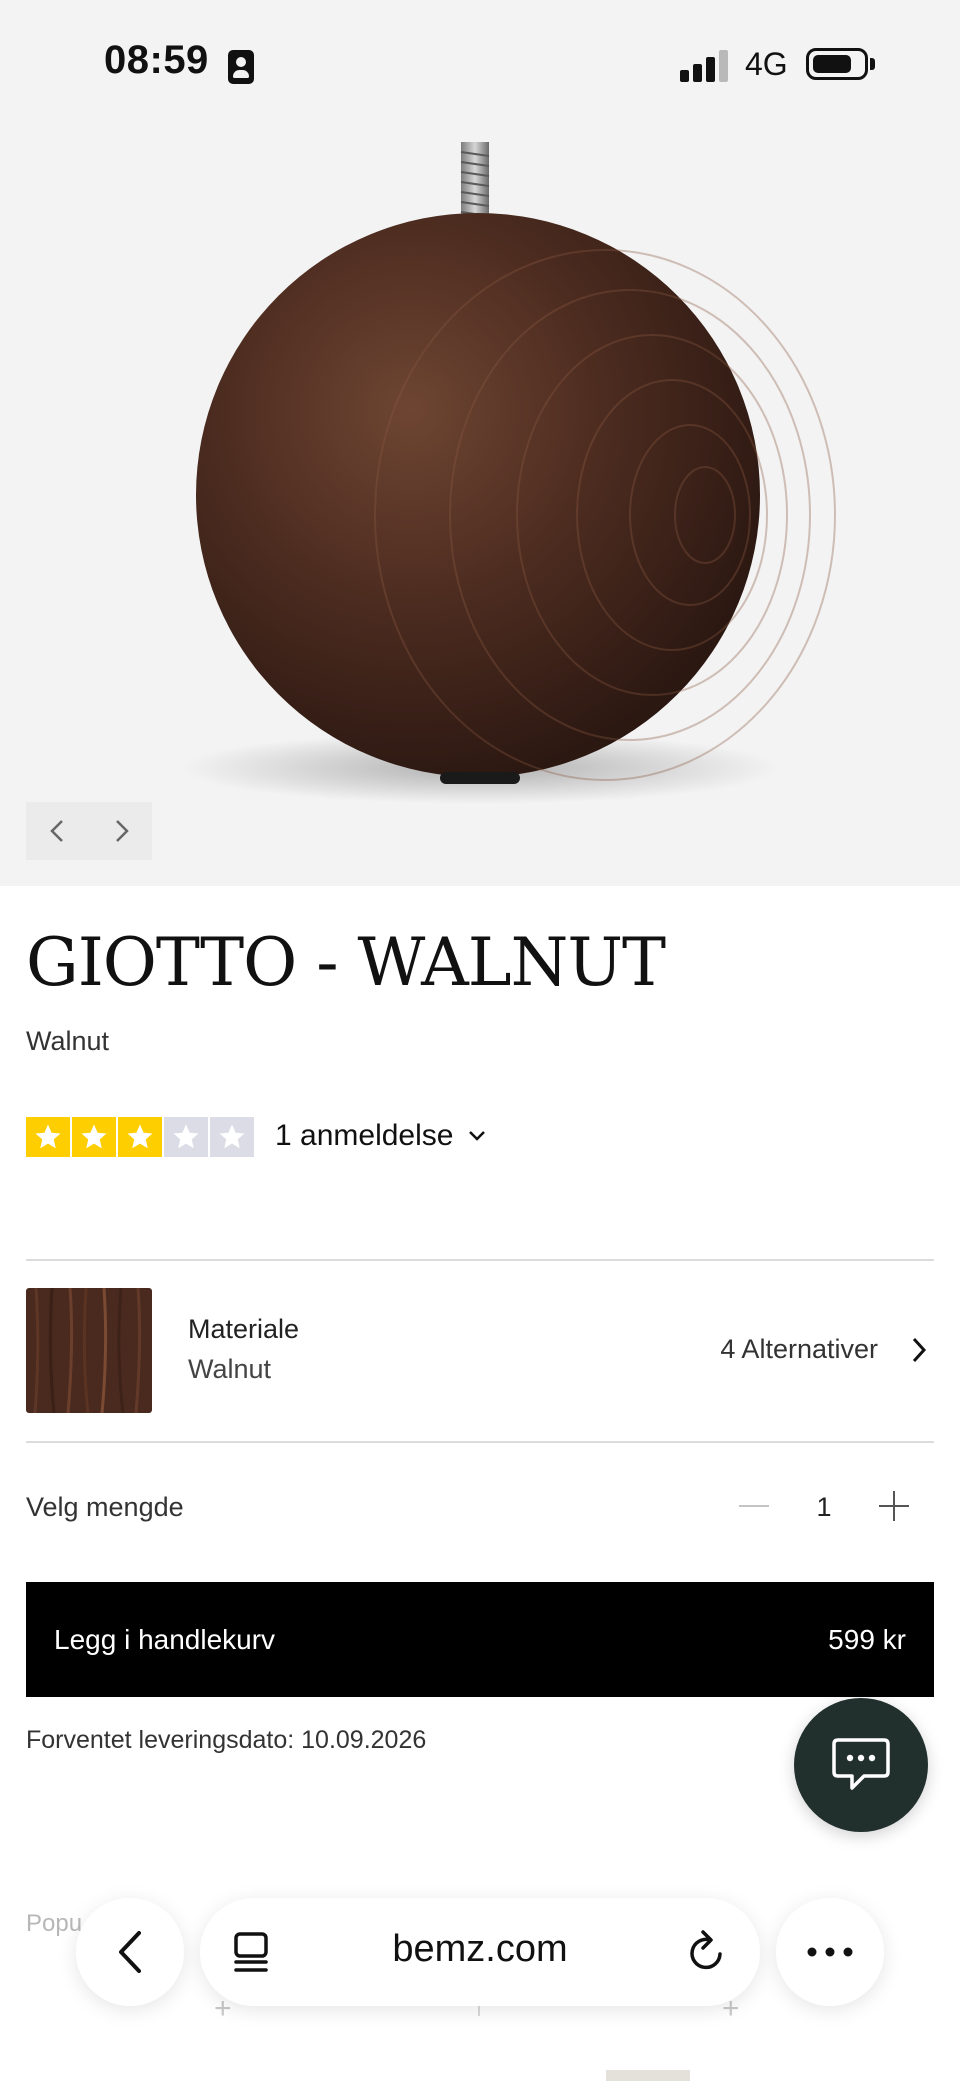 The height and width of the screenshot is (2081, 960). Describe the element at coordinates (872, 64) in the screenshot. I see `battery-cap` at that location.